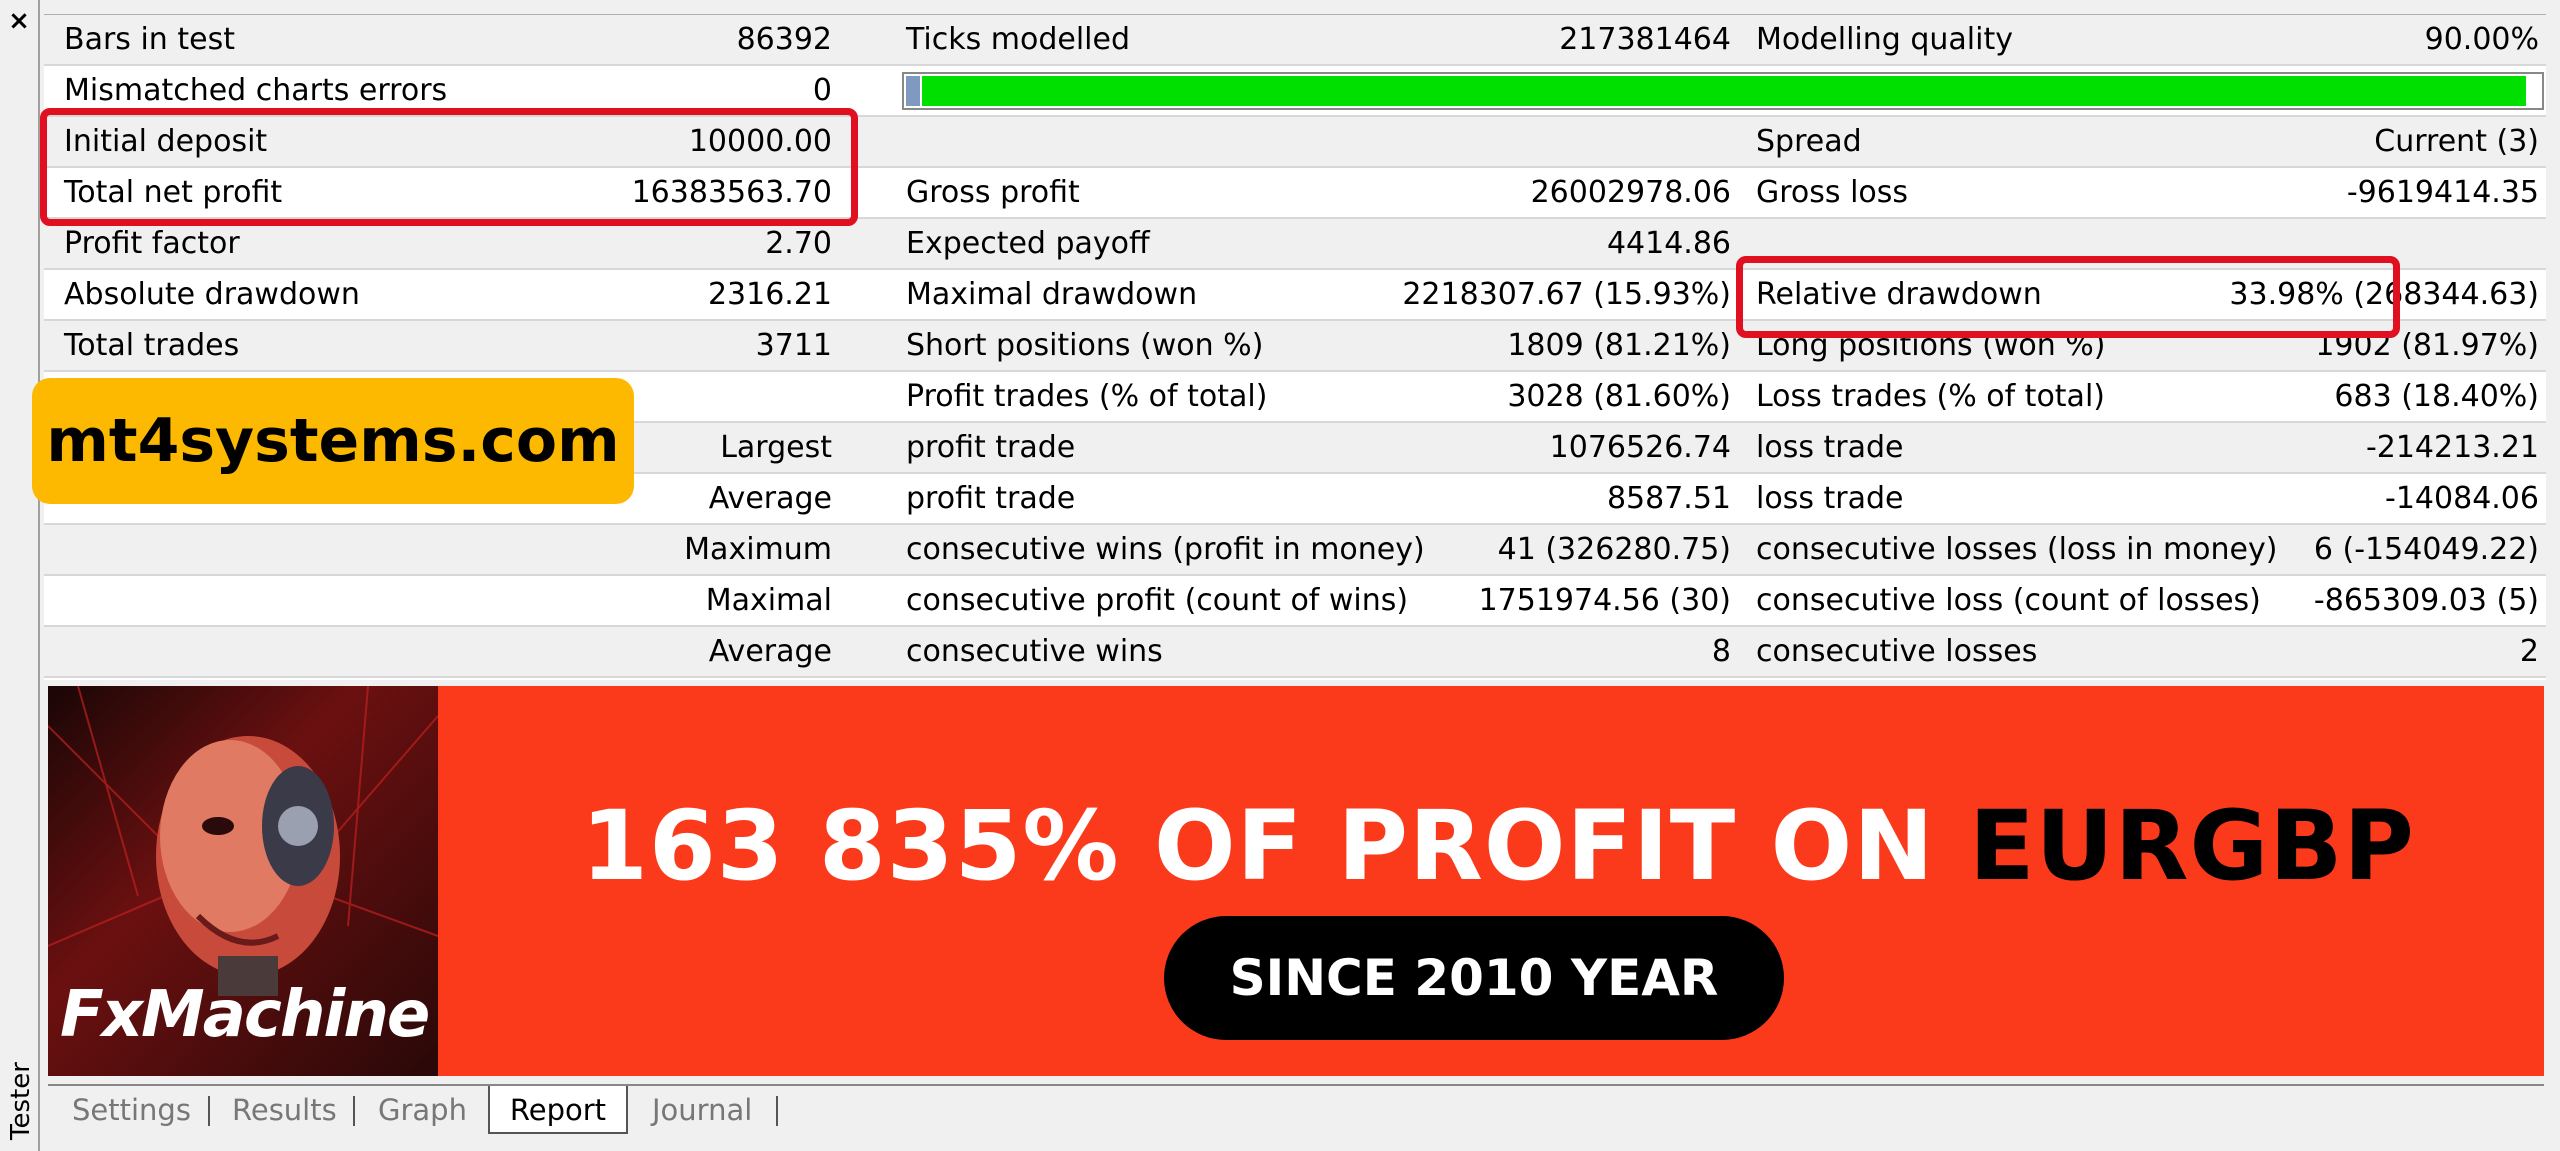 This screenshot has height=1151, width=2560. What do you see at coordinates (1085, 345) in the screenshot?
I see `row-label-col2: Short positions (won %)` at bounding box center [1085, 345].